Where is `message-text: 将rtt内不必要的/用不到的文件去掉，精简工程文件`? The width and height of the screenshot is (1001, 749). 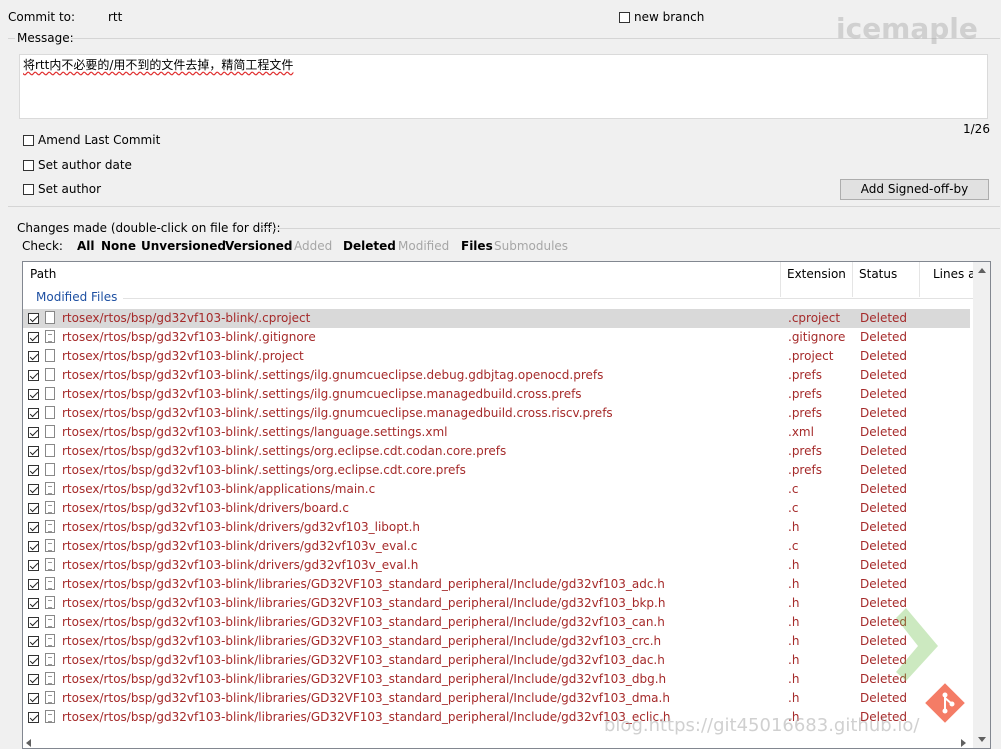
message-text: 将rtt内不必要的/用不到的文件去掉，精简工程文件 is located at coordinates (158, 64).